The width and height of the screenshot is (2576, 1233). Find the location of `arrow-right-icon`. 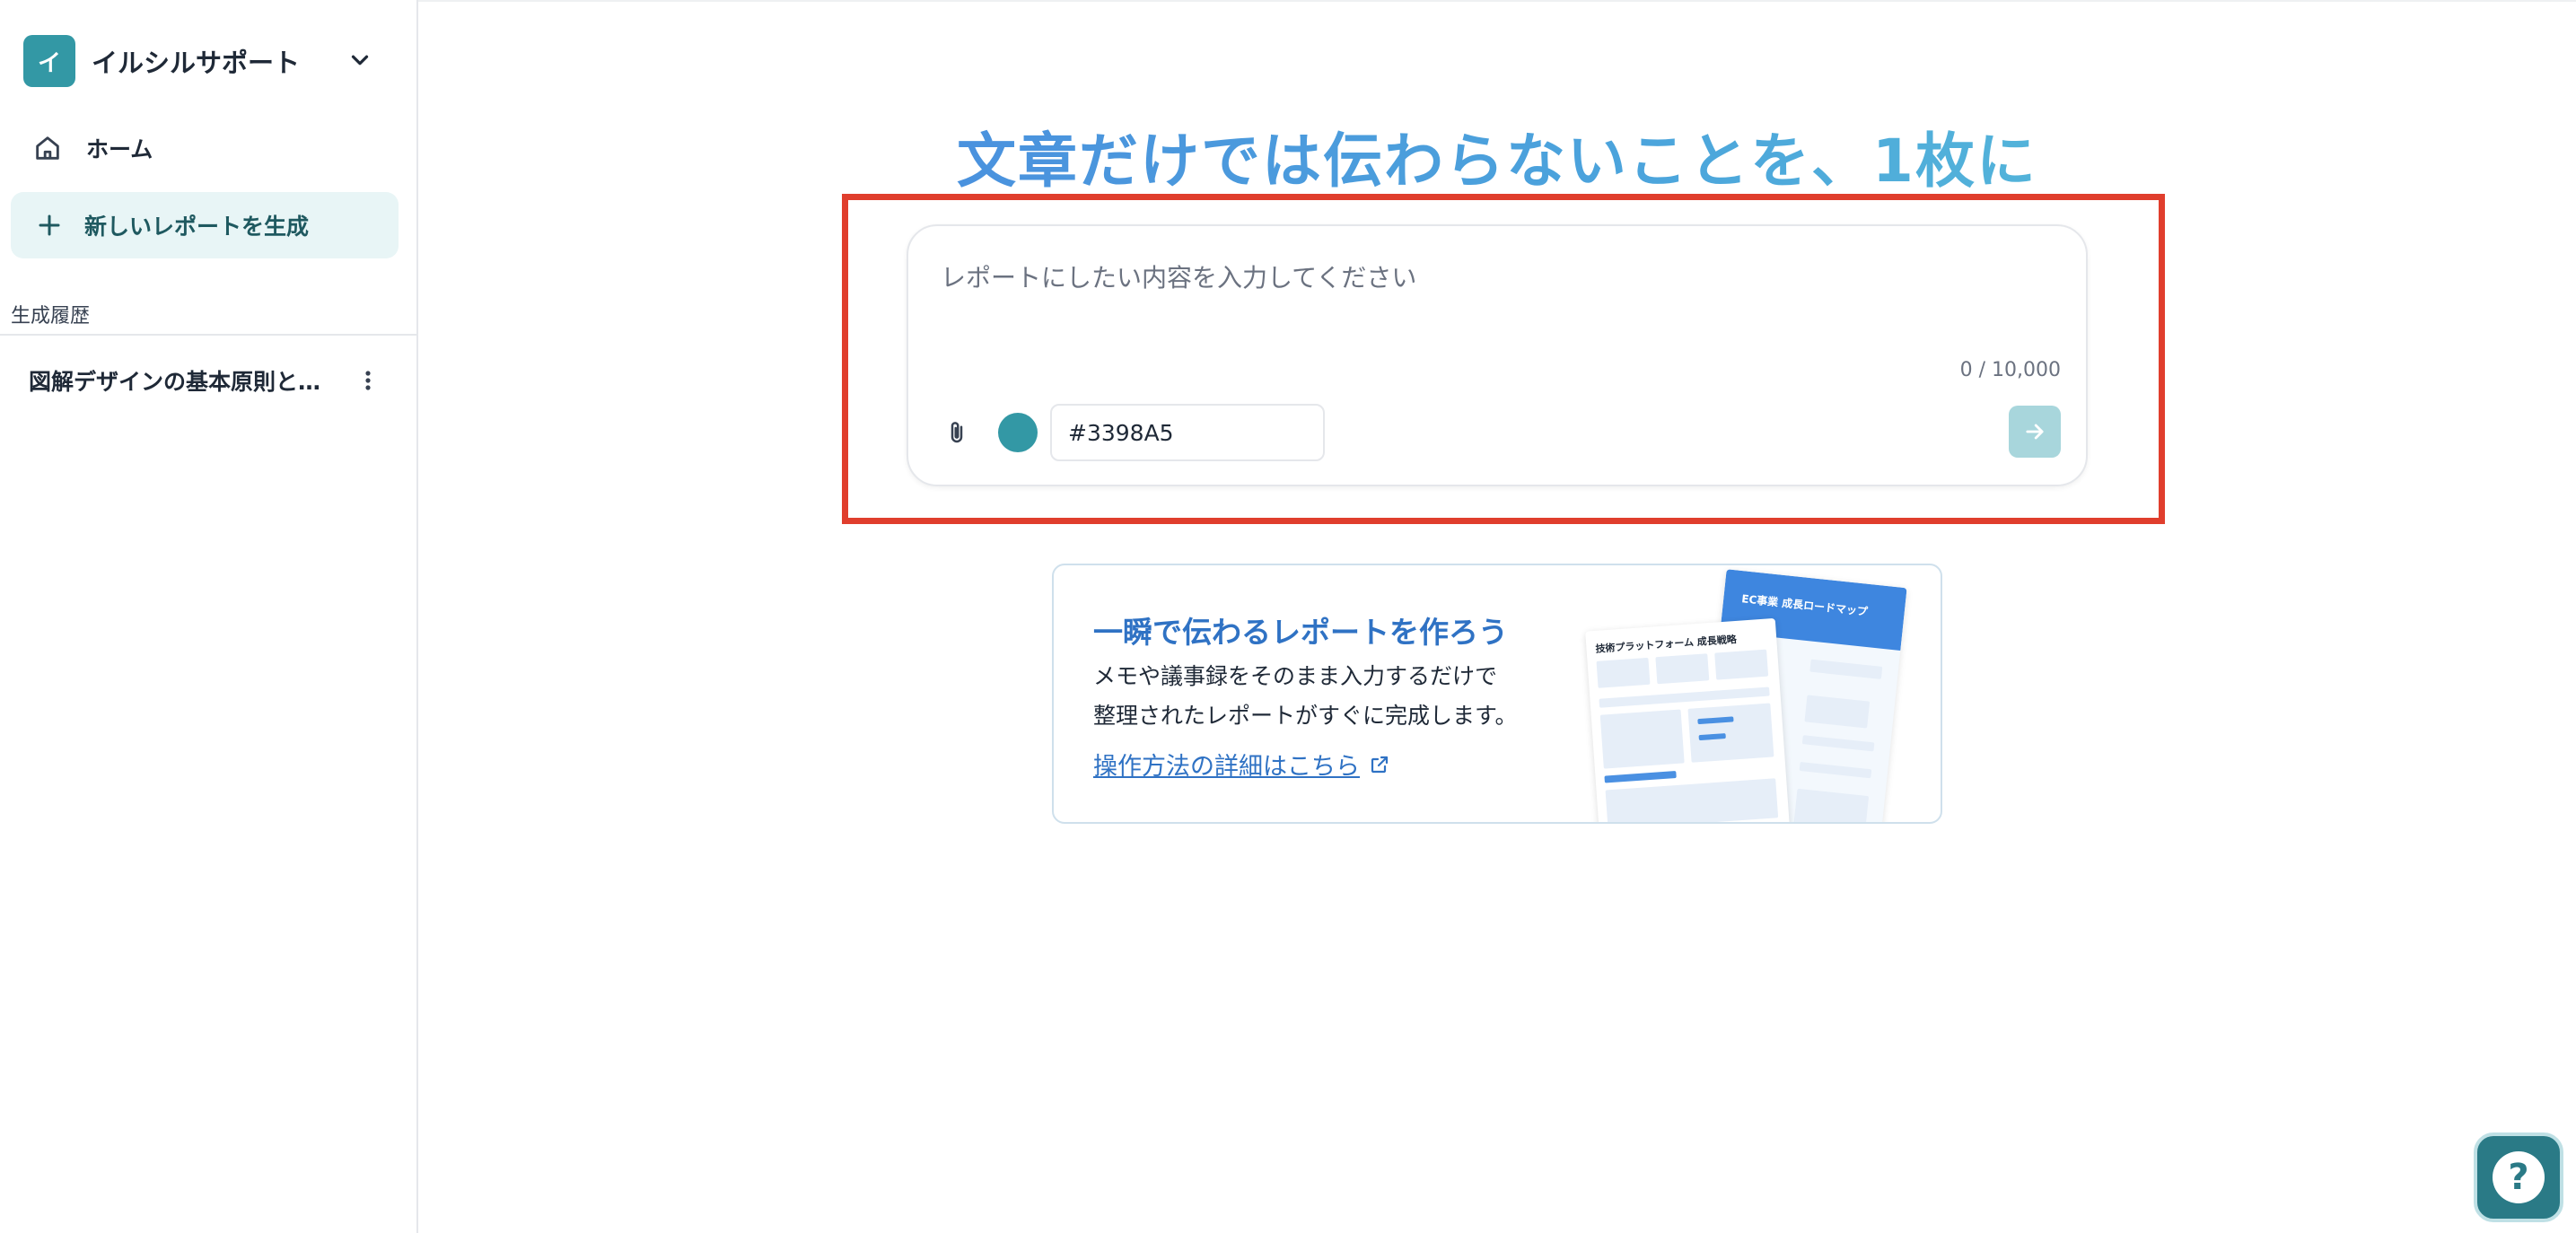

arrow-right-icon is located at coordinates (2035, 432).